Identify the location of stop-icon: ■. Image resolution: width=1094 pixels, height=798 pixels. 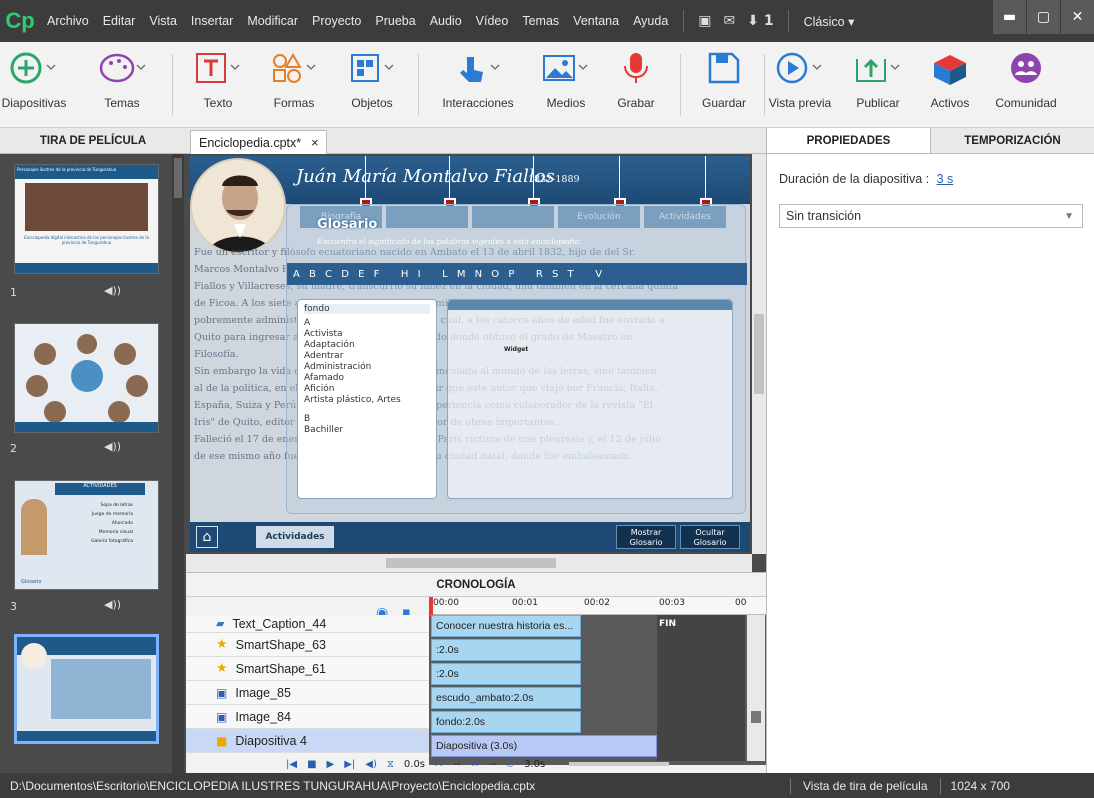
(311, 764).